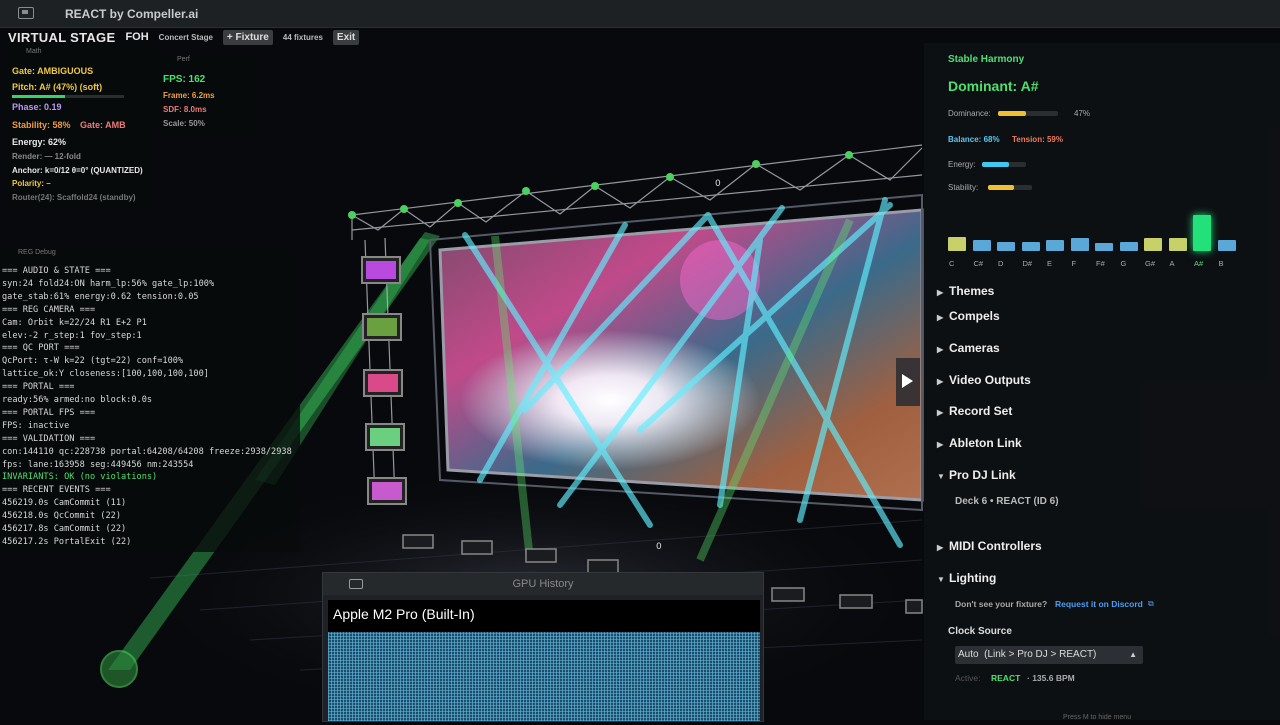  Describe the element at coordinates (56, 490) in the screenshot. I see `reg-debug-line: === RECENT EVENTS ===` at that location.